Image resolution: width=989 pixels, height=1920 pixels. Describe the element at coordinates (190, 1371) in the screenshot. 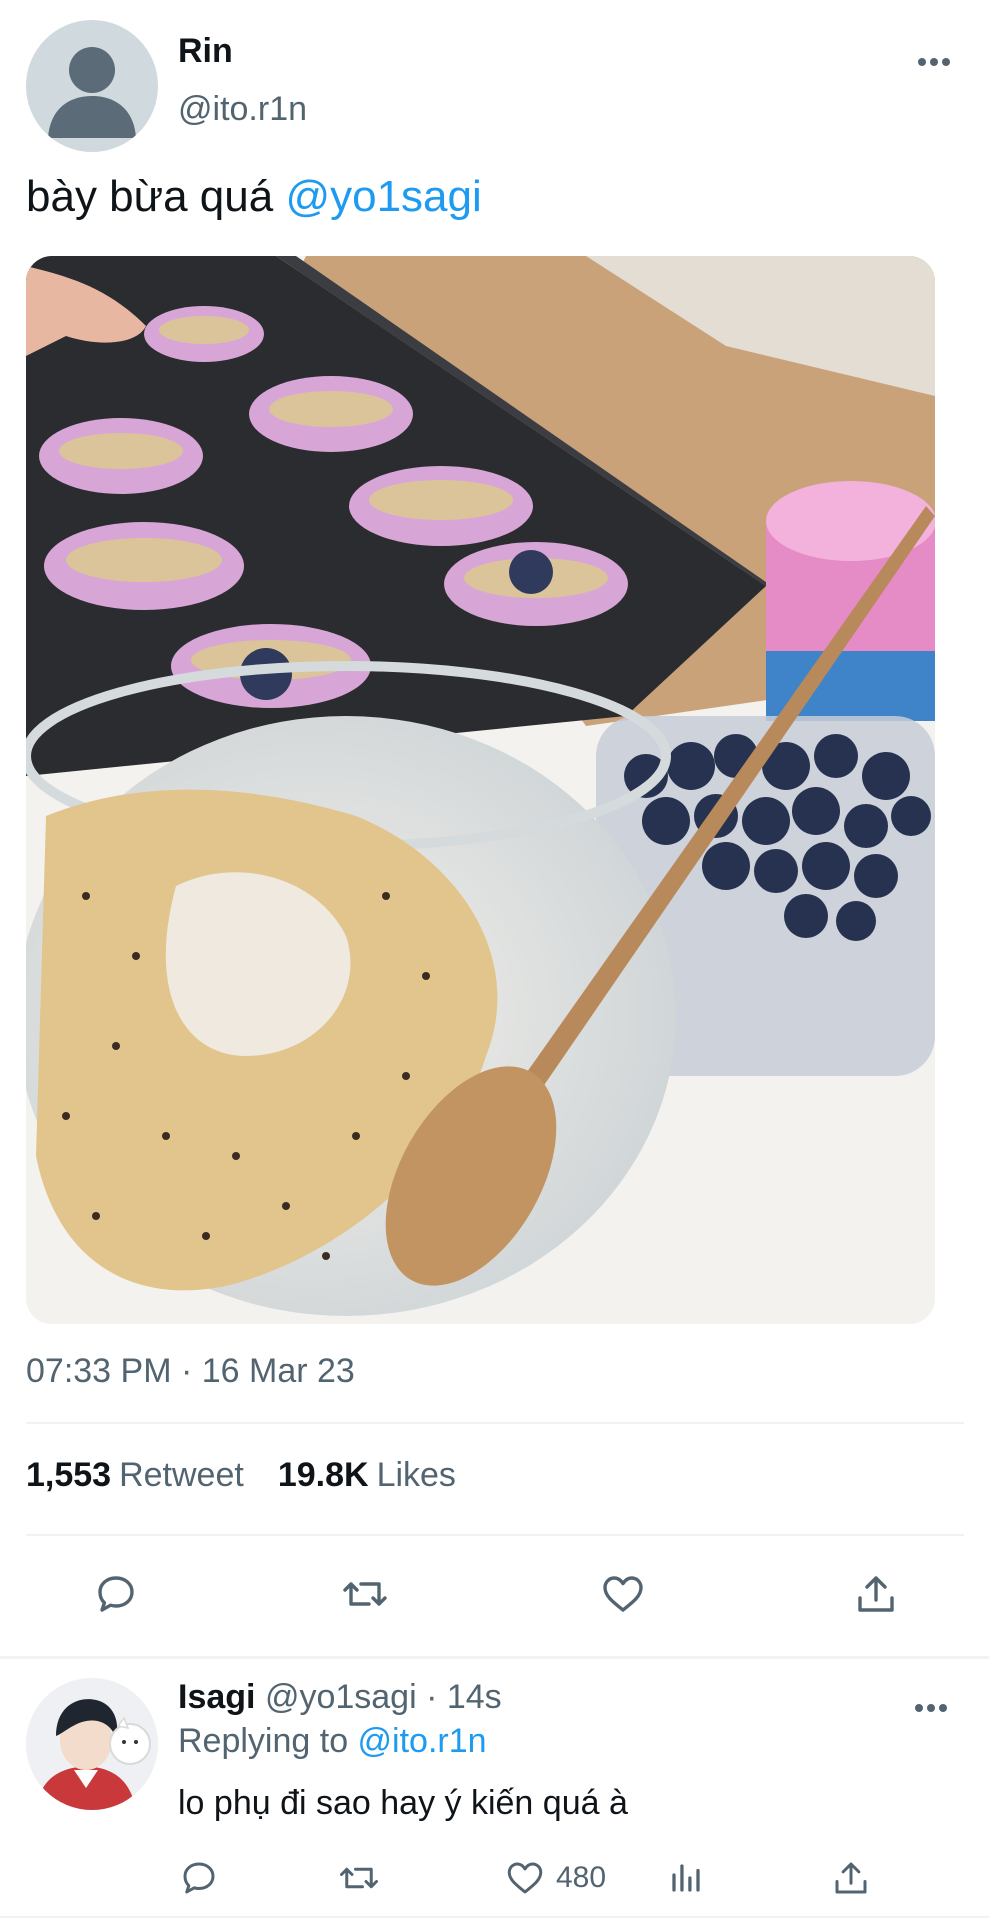

I see `tweet-timestamp: 07:33 PM · 16 Mar 23` at that location.